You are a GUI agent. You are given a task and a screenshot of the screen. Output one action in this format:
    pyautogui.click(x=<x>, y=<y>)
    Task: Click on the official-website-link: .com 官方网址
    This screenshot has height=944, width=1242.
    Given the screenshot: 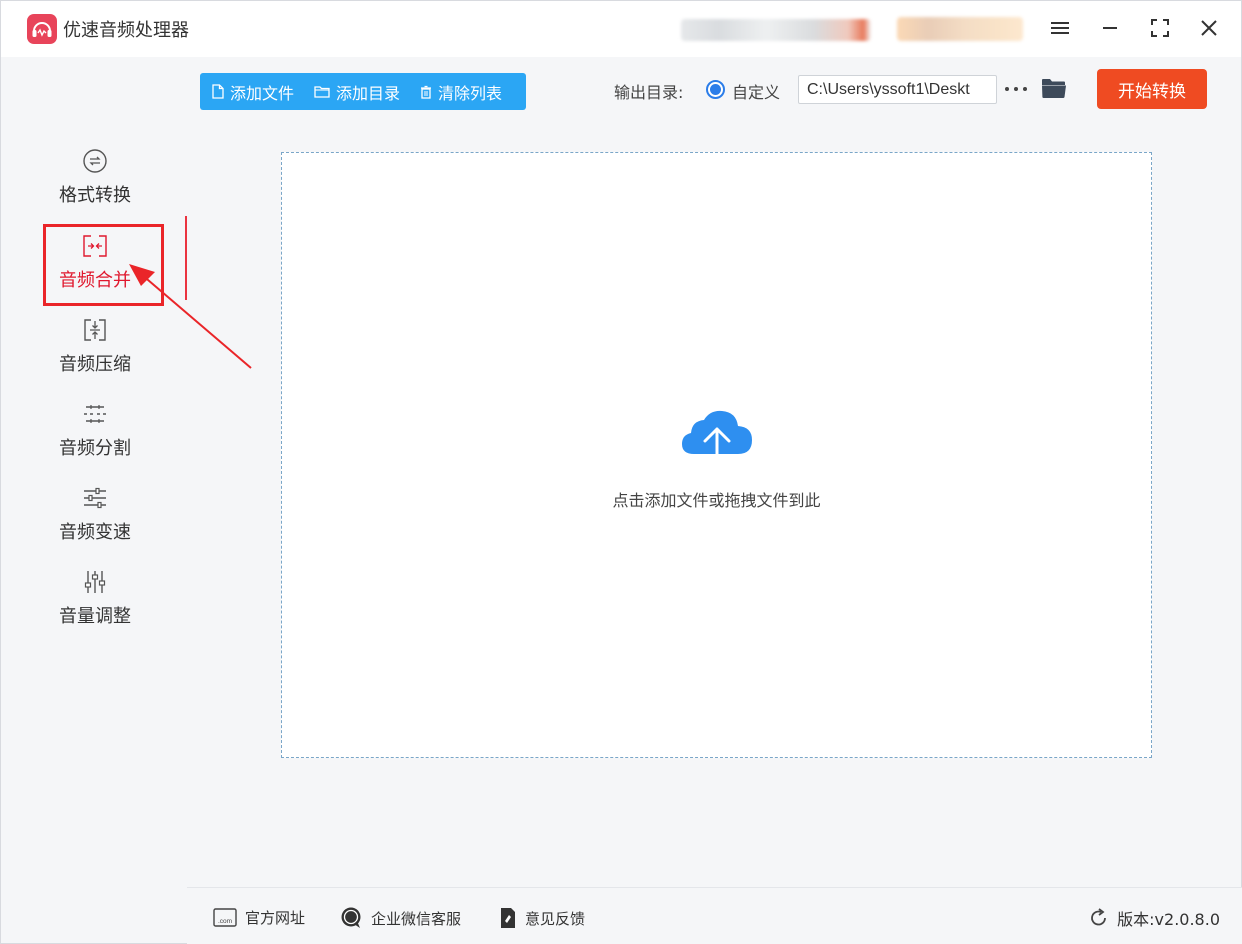 What is the action you would take?
    pyautogui.click(x=259, y=917)
    